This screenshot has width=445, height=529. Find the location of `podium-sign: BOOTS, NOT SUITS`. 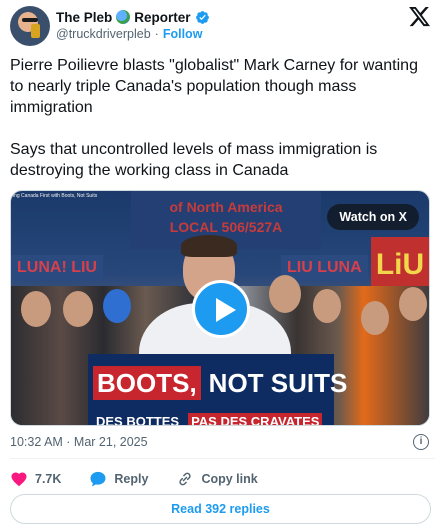

podium-sign: BOOTS, NOT SUITS is located at coordinates (222, 383).